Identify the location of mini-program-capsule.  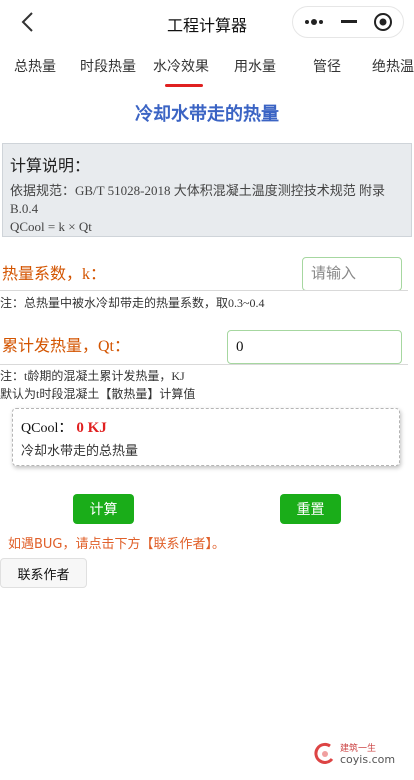
(348, 22).